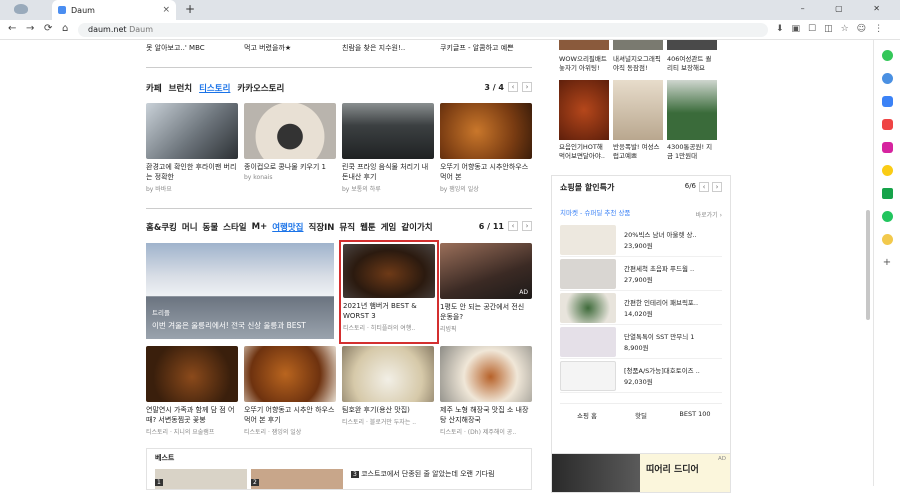  I want to click on promo-card: 4300통공원! 지금 1만원대, so click(692, 120).